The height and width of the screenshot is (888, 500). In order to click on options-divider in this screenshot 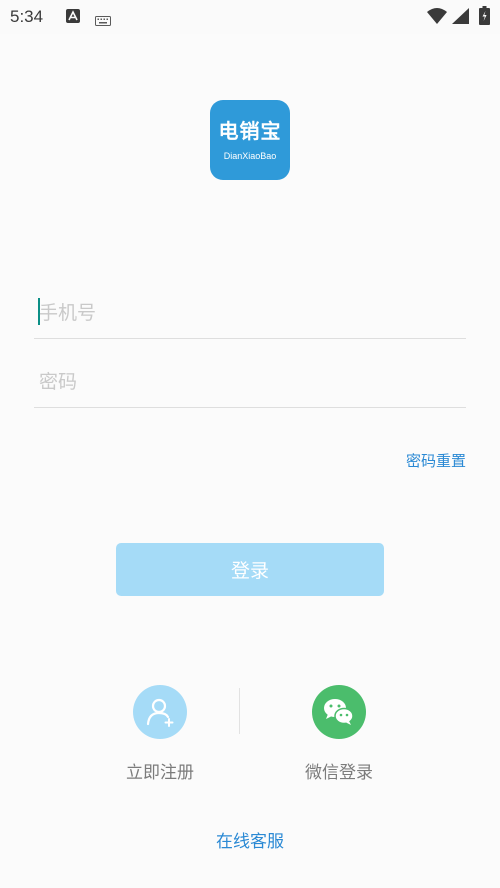, I will do `click(239, 711)`.